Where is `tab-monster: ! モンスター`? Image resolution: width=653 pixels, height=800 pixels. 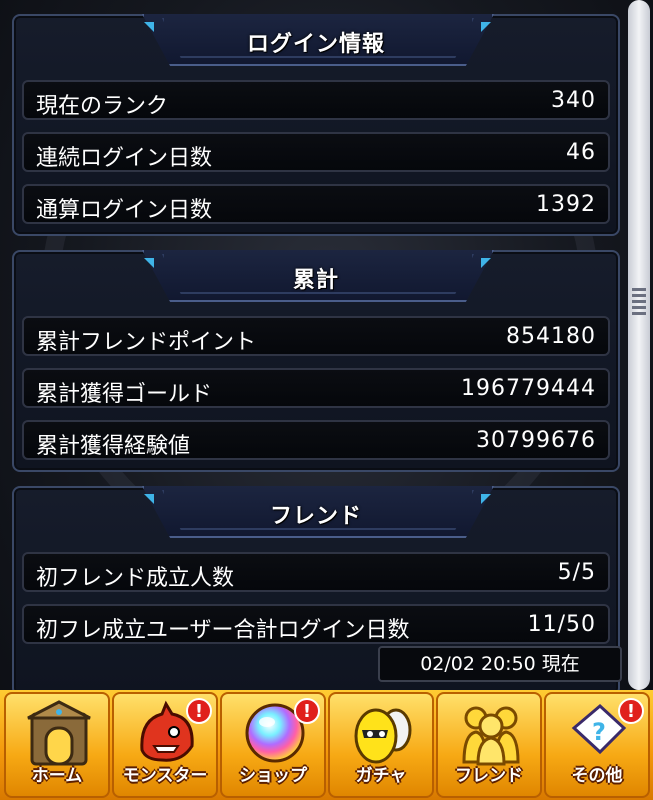
tab-monster: ! モンスター is located at coordinates (165, 745).